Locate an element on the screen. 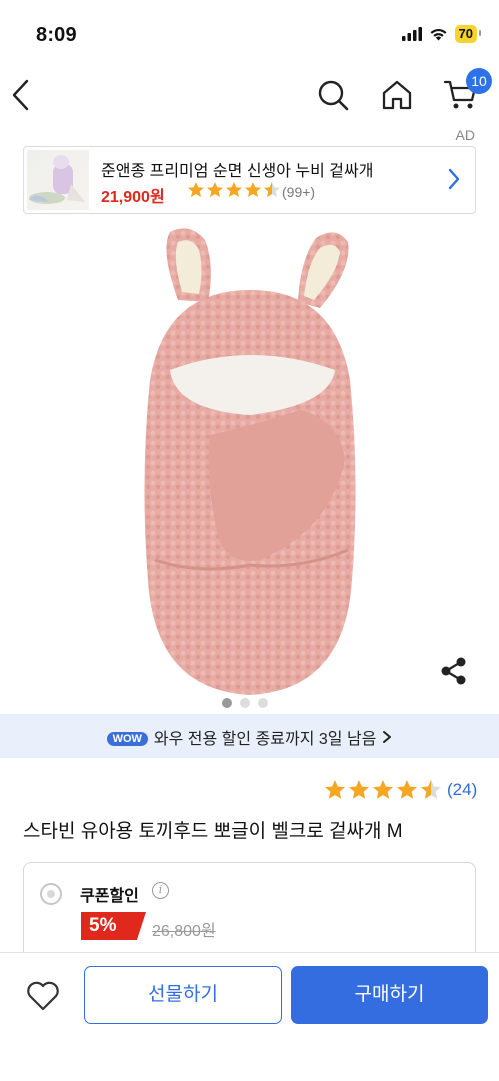  cart-count-badge: 10 is located at coordinates (479, 81).